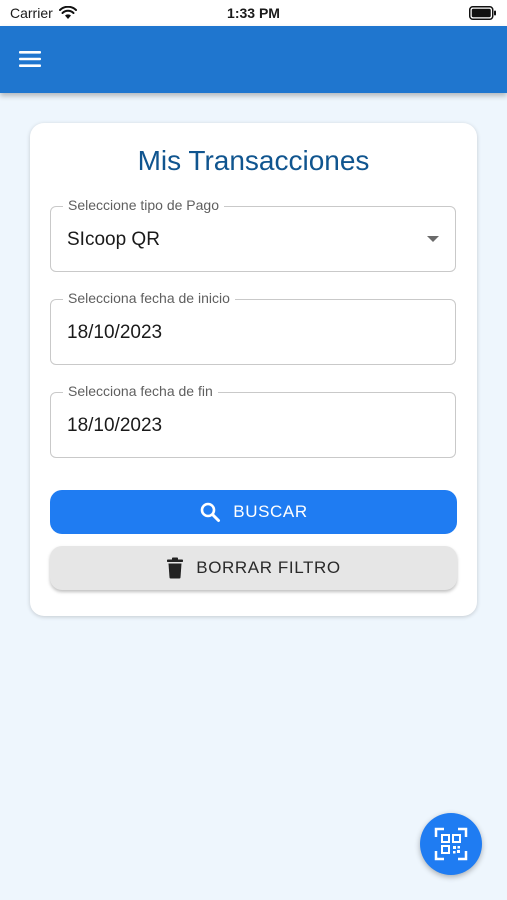 The width and height of the screenshot is (507, 900). I want to click on start-date-value: 18/10/2023, so click(115, 332).